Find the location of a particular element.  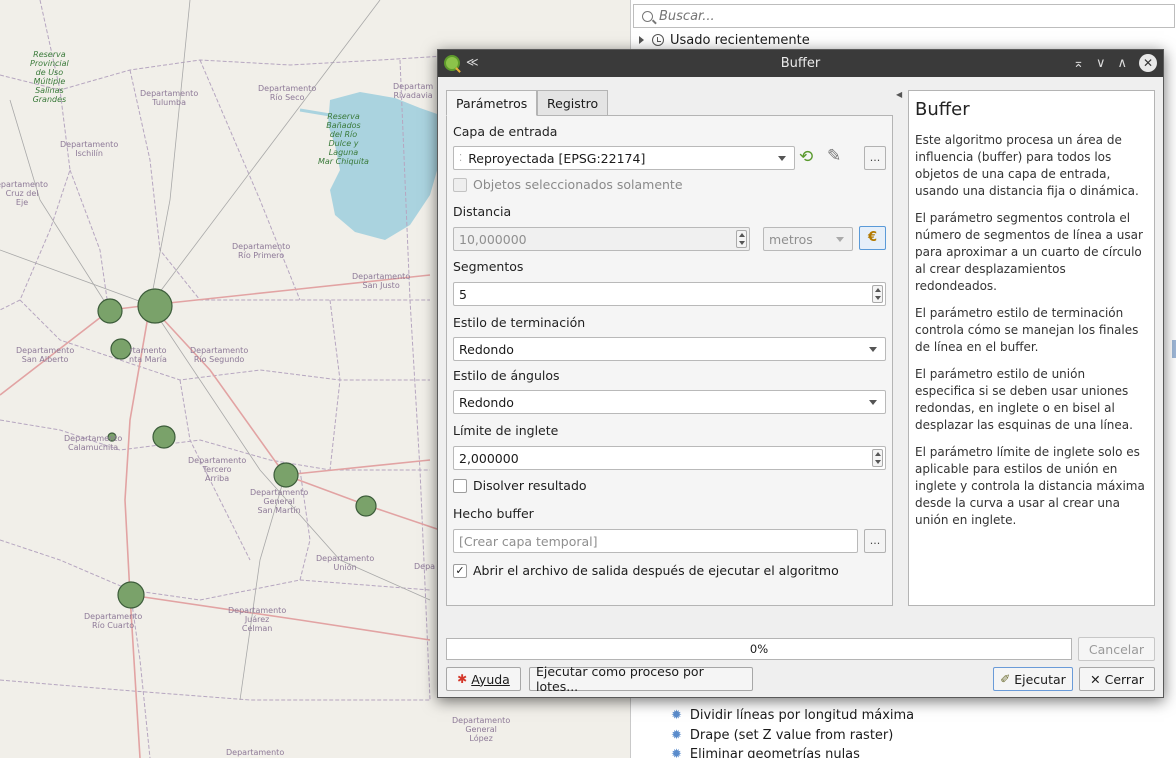

dissolve-label: Disolver resultado is located at coordinates (530, 485).